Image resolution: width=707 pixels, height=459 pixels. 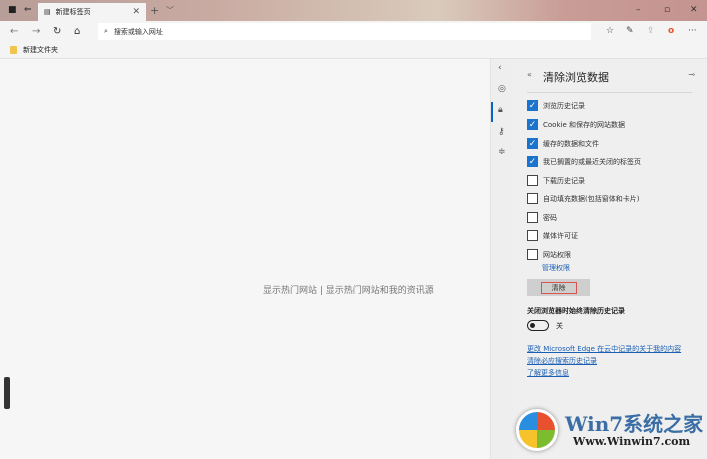 What do you see at coordinates (548, 373) in the screenshot?
I see `learn-more-link: 了解更多信息` at bounding box center [548, 373].